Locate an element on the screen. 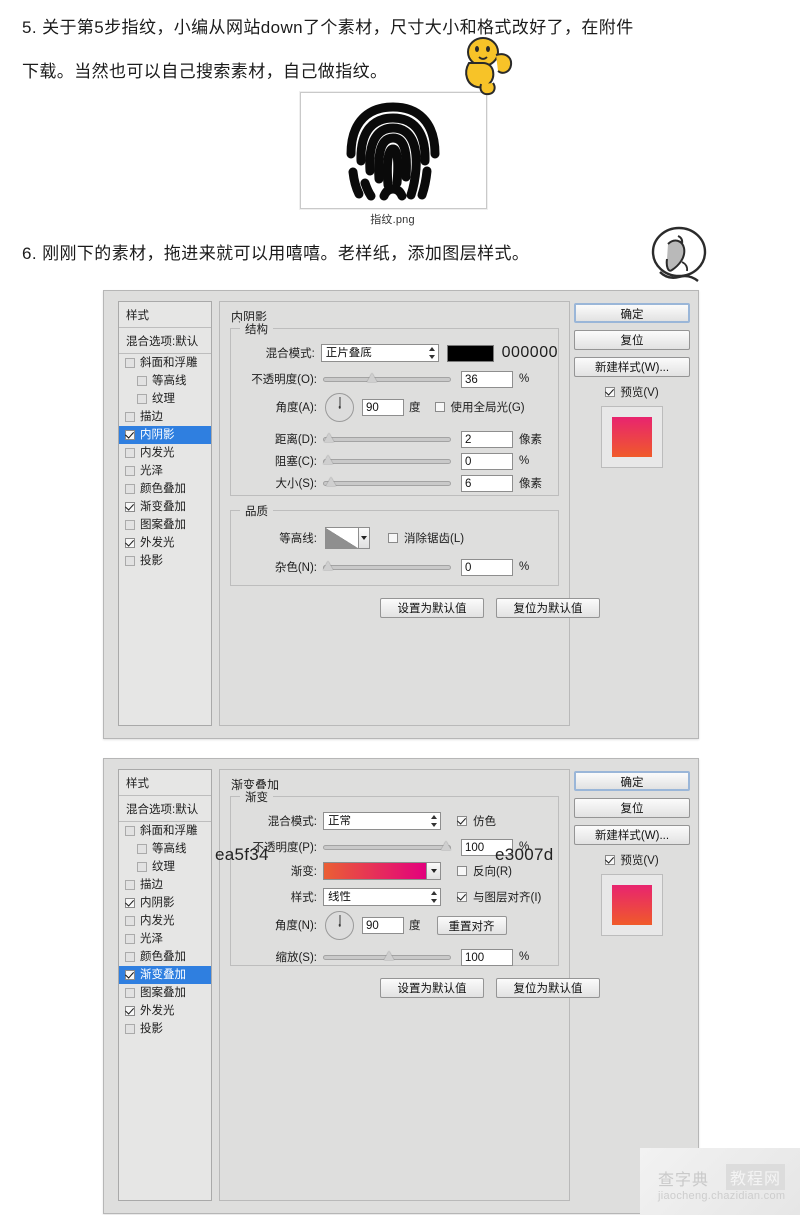  reset-button-2: 复位 is located at coordinates (632, 808).